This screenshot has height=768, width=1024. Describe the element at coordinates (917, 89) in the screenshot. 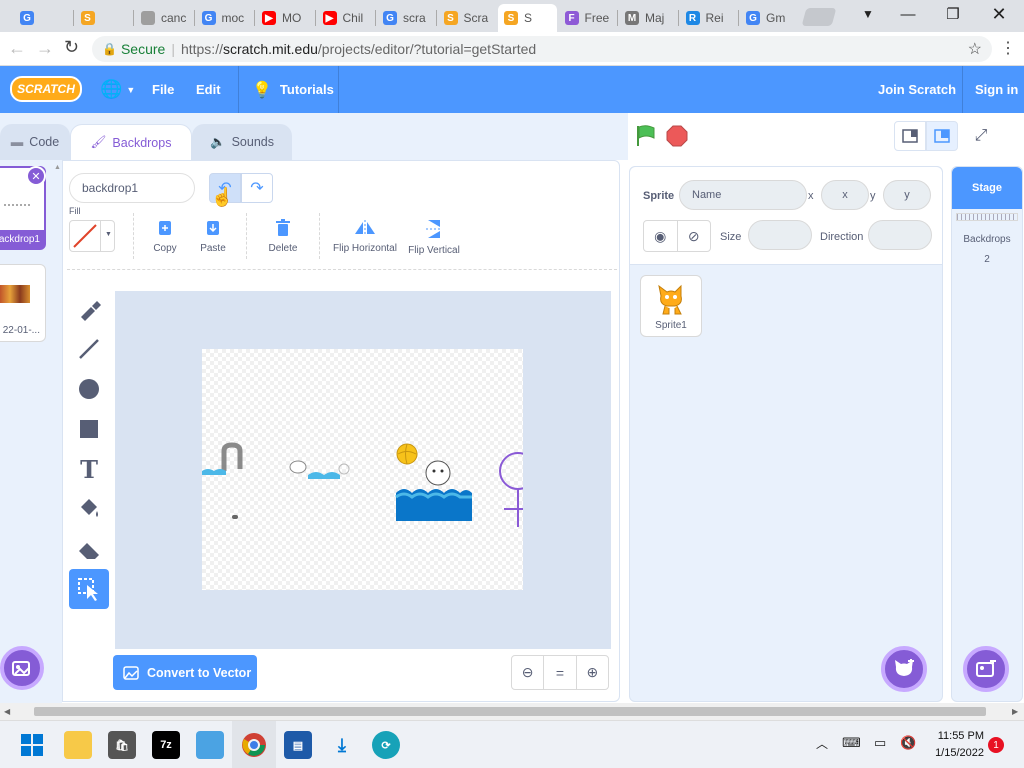

I see `join-scratch-link: Join Scratch` at that location.